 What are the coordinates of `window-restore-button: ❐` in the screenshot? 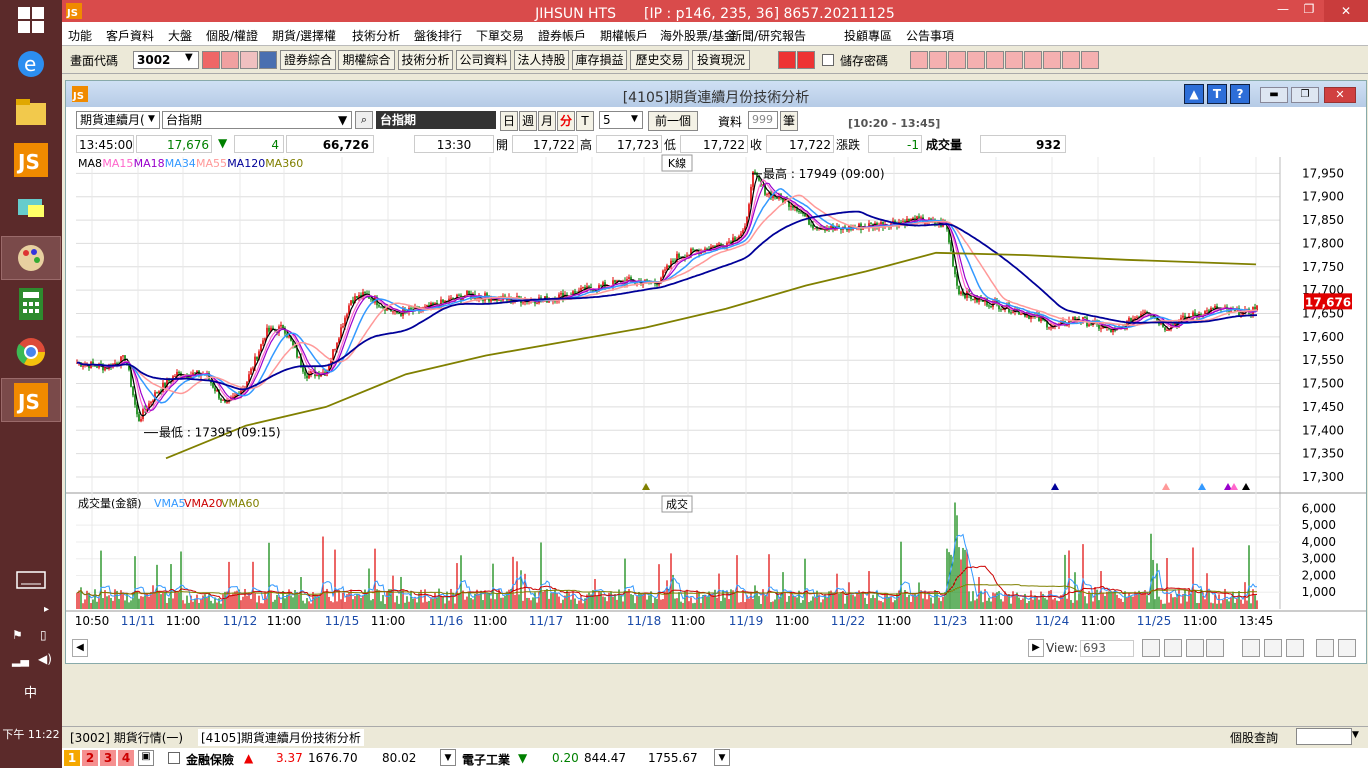 It's located at (1305, 95).